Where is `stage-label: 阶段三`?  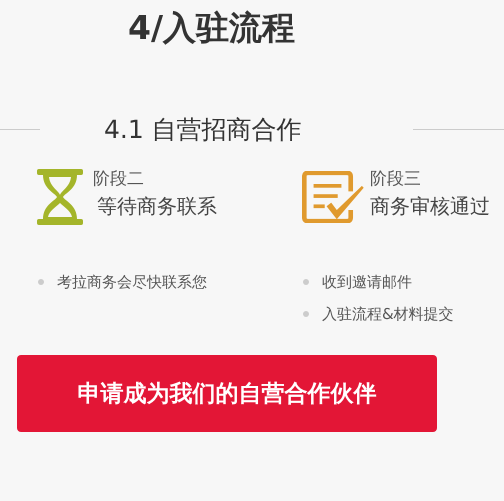
stage-label: 阶段三 is located at coordinates (396, 179).